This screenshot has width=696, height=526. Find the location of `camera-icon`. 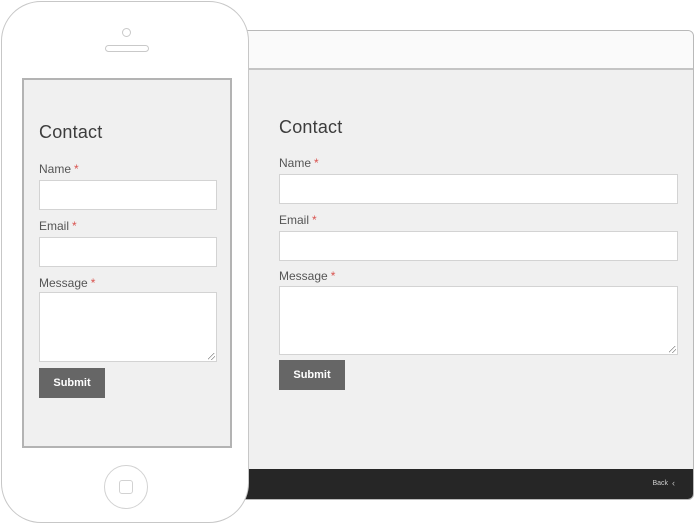

camera-icon is located at coordinates (126, 32).